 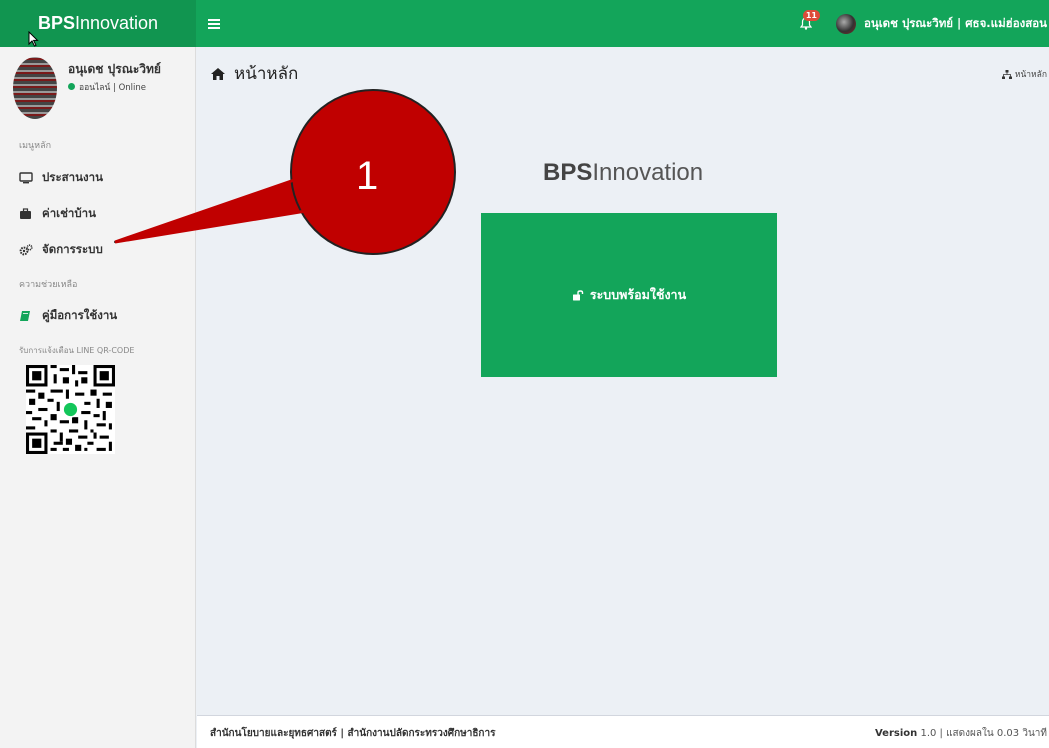 What do you see at coordinates (114, 69) in the screenshot?
I see `sidebar-user-name: อนุเดช ปุรณะวิทย์` at bounding box center [114, 69].